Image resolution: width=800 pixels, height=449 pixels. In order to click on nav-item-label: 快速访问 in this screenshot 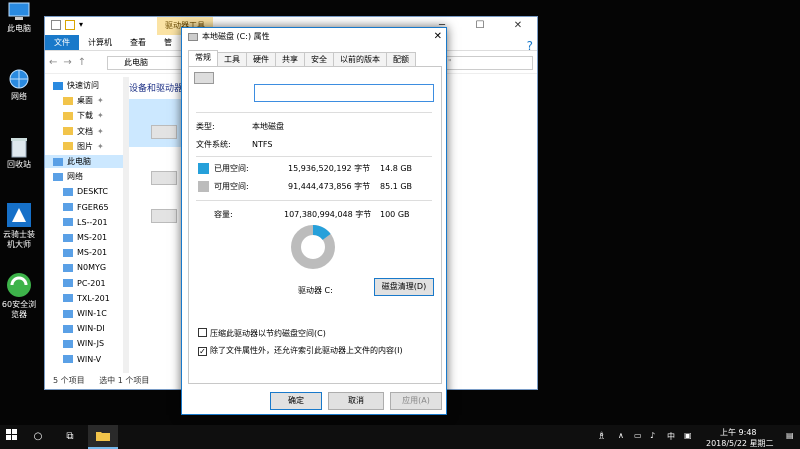, I will do `click(83, 85)`.